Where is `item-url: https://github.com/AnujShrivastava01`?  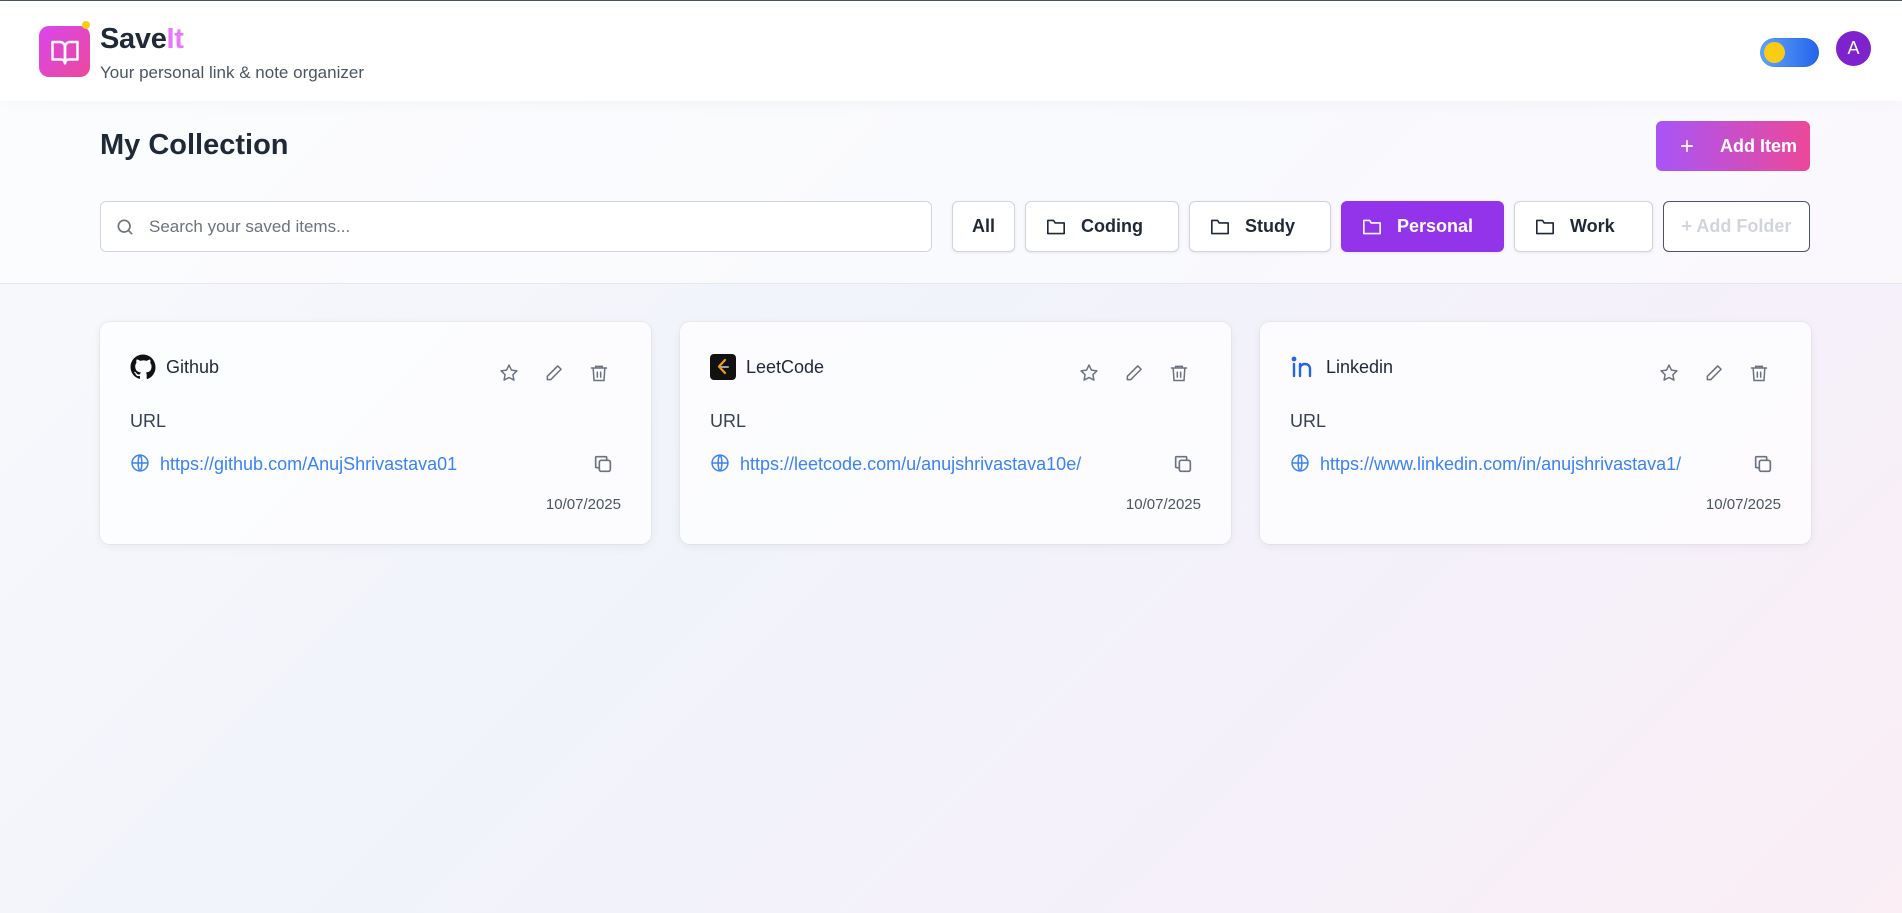
item-url: https://github.com/AnujShrivastava01 is located at coordinates (308, 464).